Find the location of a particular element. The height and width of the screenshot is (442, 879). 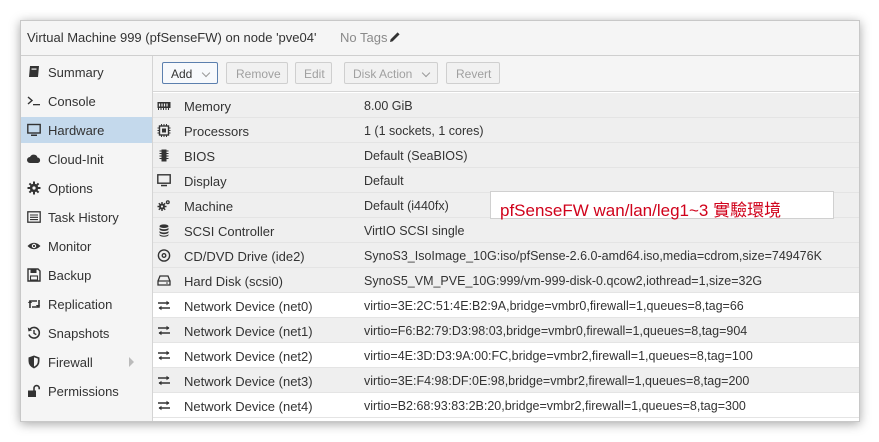

add-button-label: Add is located at coordinates (182, 74).